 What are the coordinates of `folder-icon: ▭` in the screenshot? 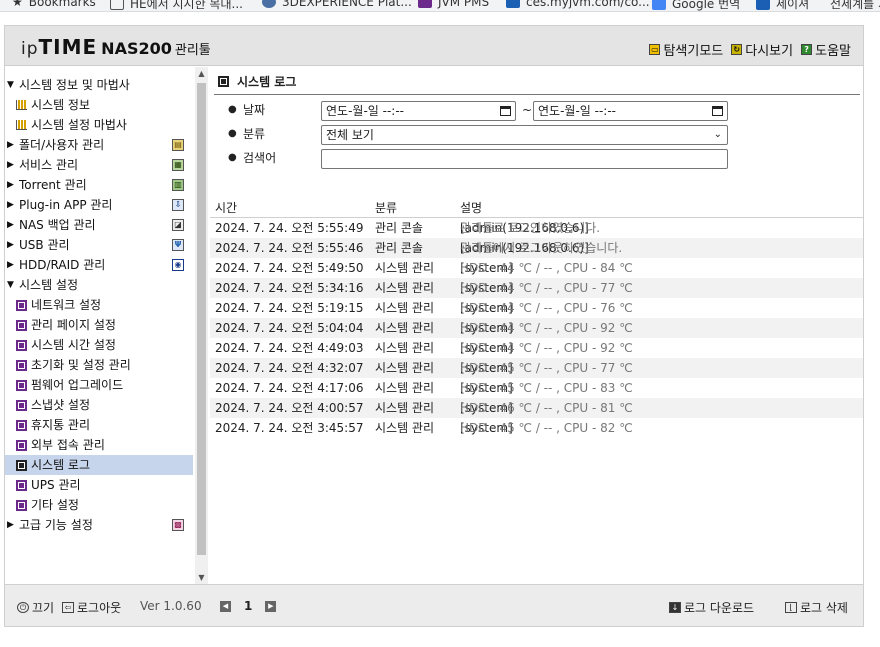 It's located at (655, 49).